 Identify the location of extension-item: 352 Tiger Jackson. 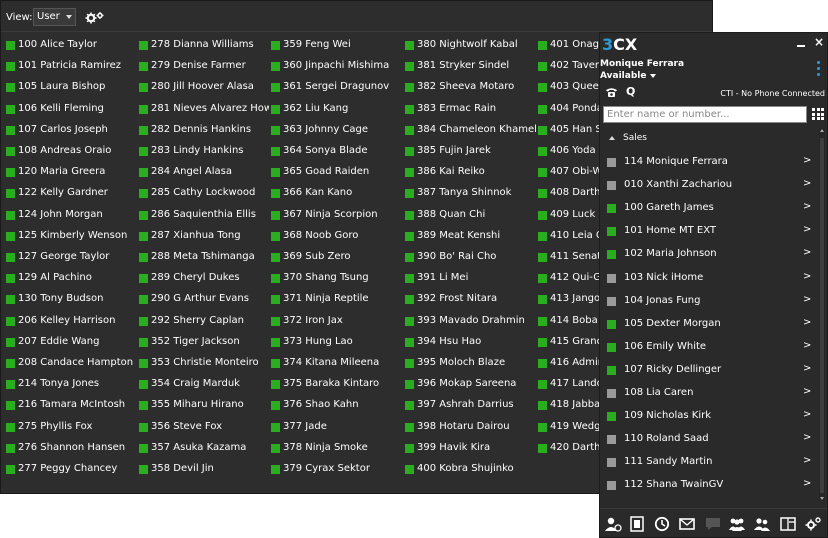
(204, 343).